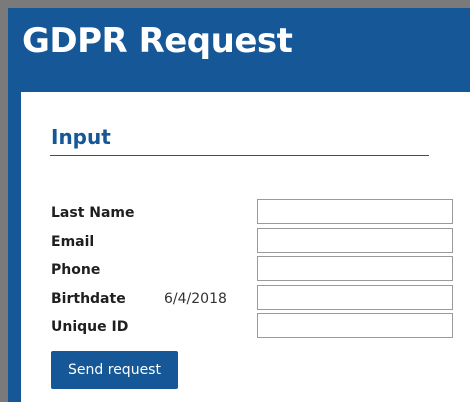  Describe the element at coordinates (114, 370) in the screenshot. I see `send-request-button: Send request` at that location.